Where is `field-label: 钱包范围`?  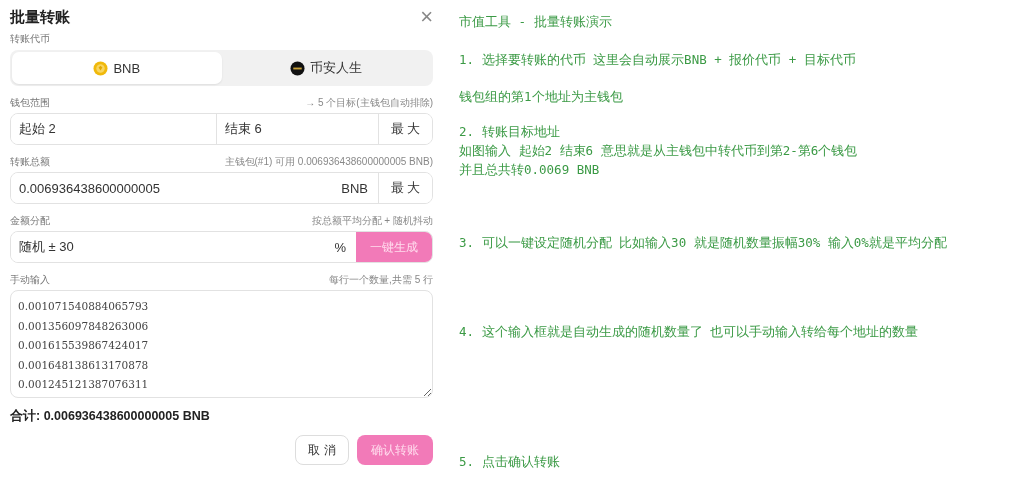 field-label: 钱包范围 is located at coordinates (30, 103).